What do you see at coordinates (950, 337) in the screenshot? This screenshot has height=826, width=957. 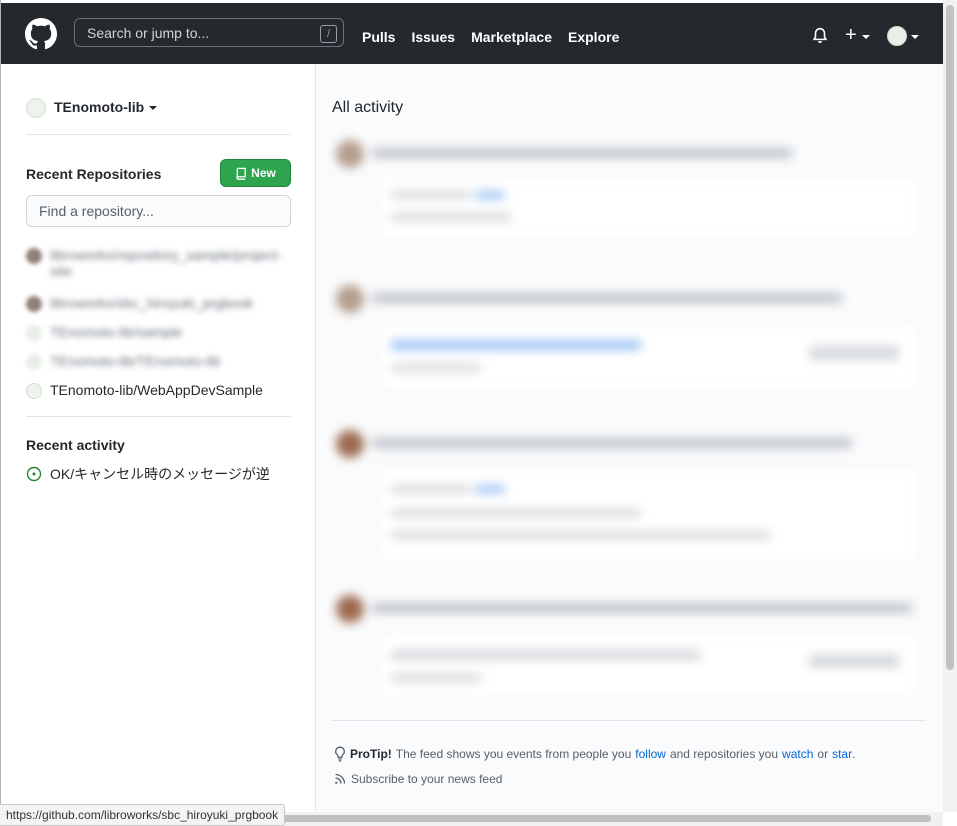 I see `vertical-scrollbar-thumb` at bounding box center [950, 337].